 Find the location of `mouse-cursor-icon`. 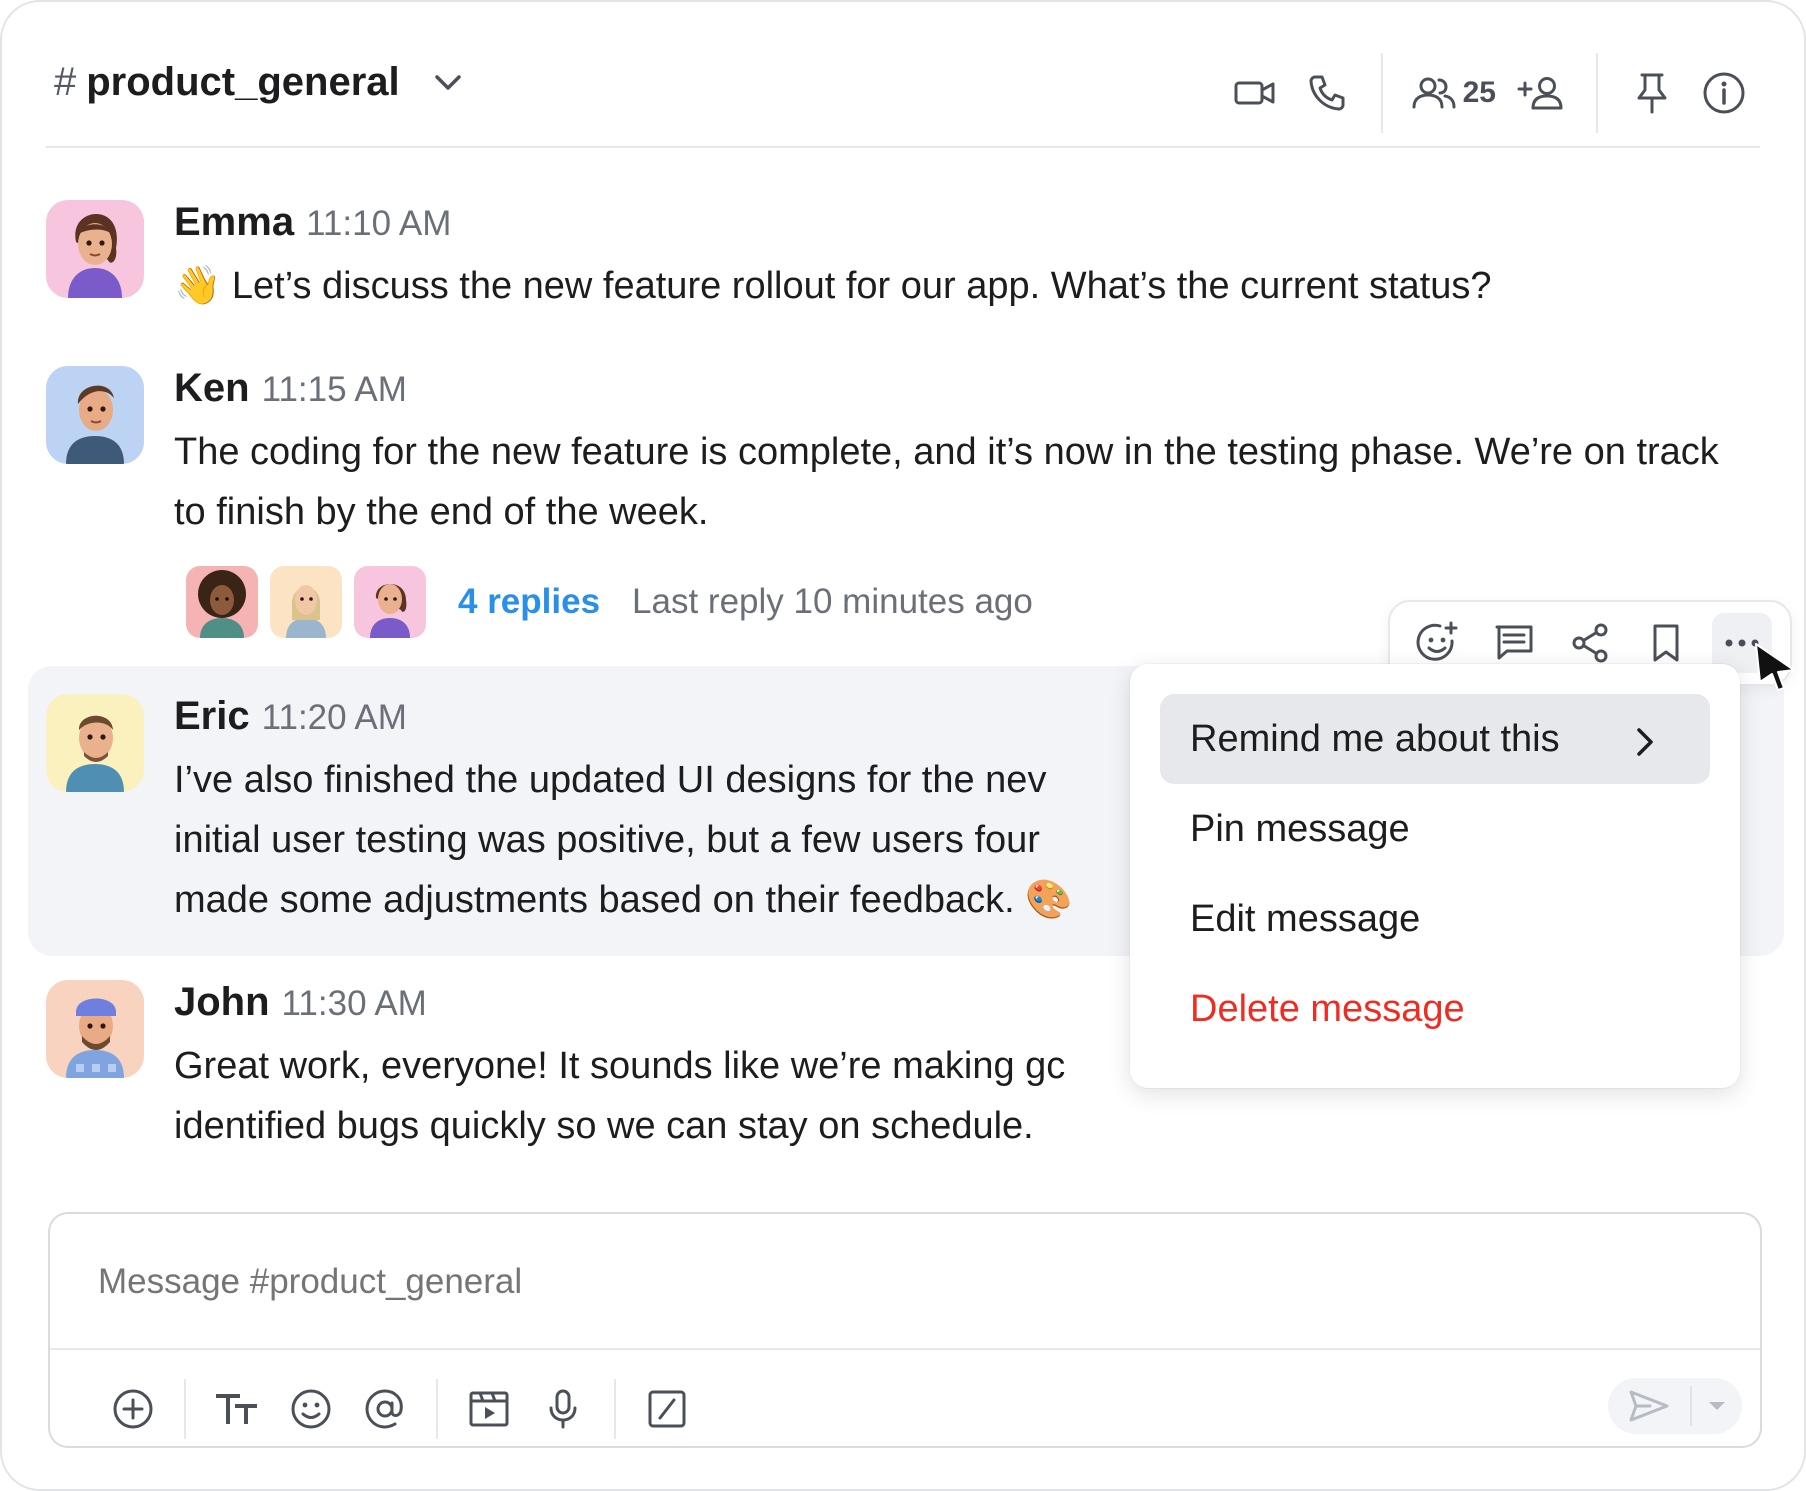

mouse-cursor-icon is located at coordinates (1776, 669).